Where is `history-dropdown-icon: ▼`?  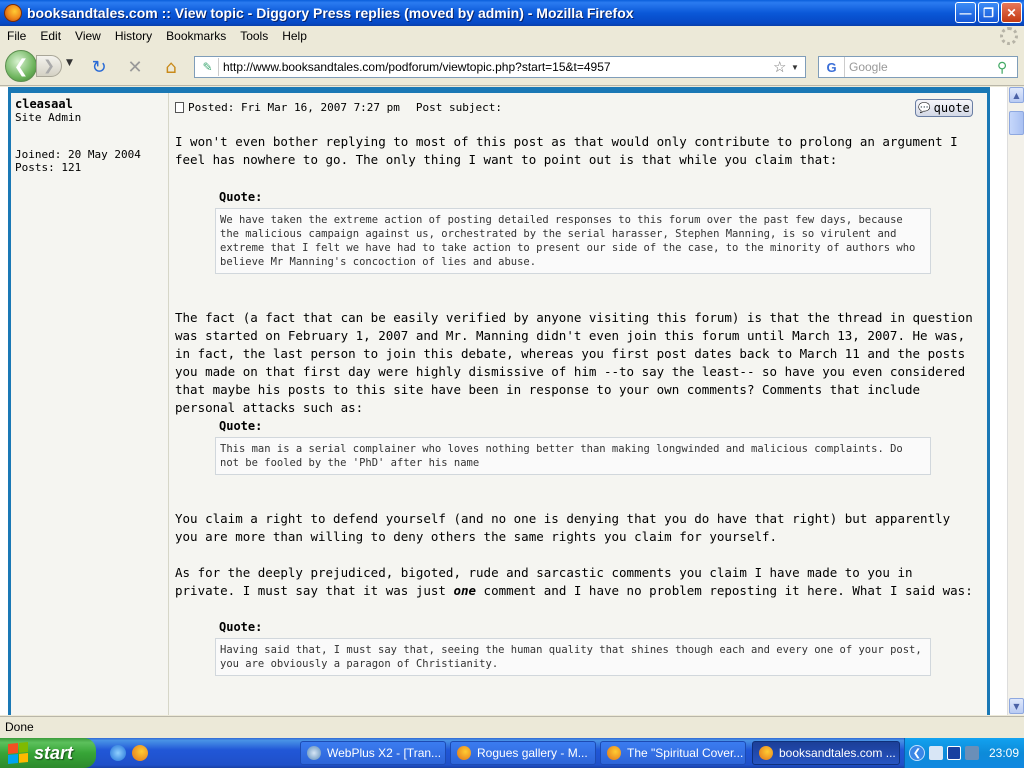
history-dropdown-icon: ▼ is located at coordinates (69, 63).